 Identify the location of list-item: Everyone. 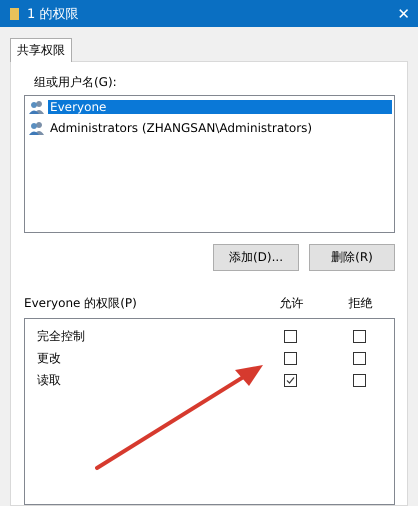
(220, 107).